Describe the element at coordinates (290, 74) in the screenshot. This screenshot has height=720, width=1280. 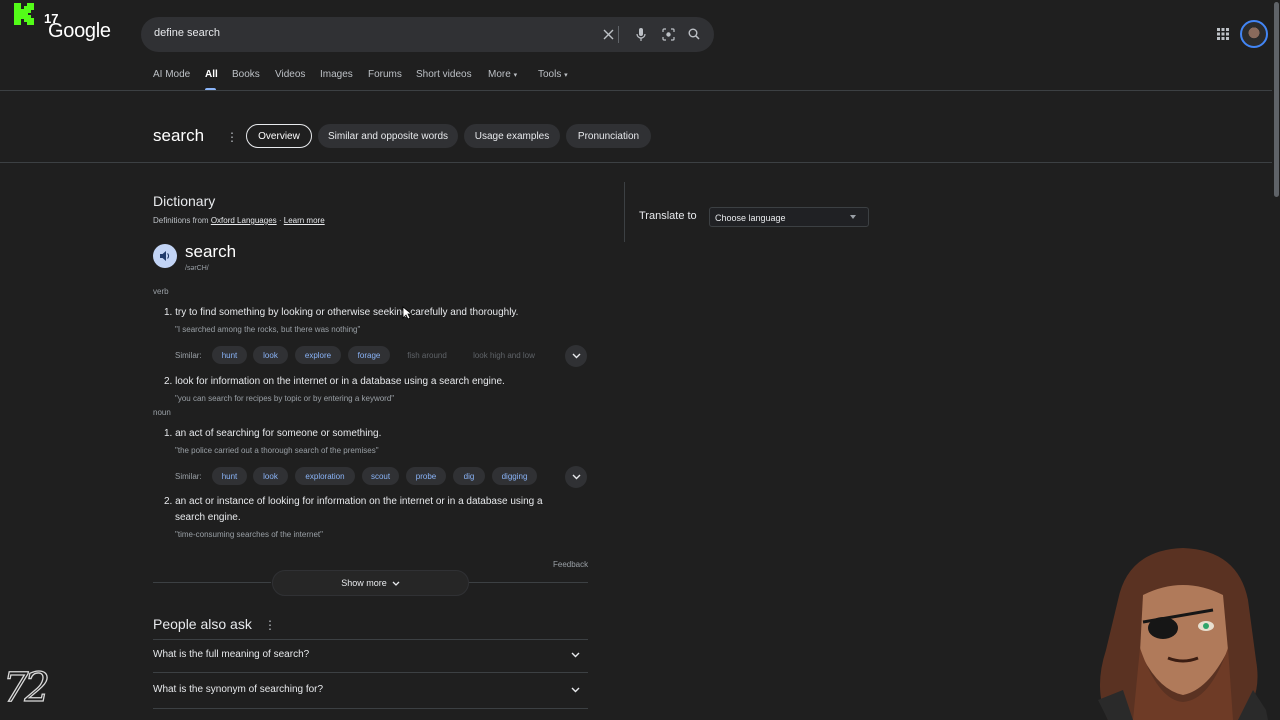
I see `tab-videos: Videos` at that location.